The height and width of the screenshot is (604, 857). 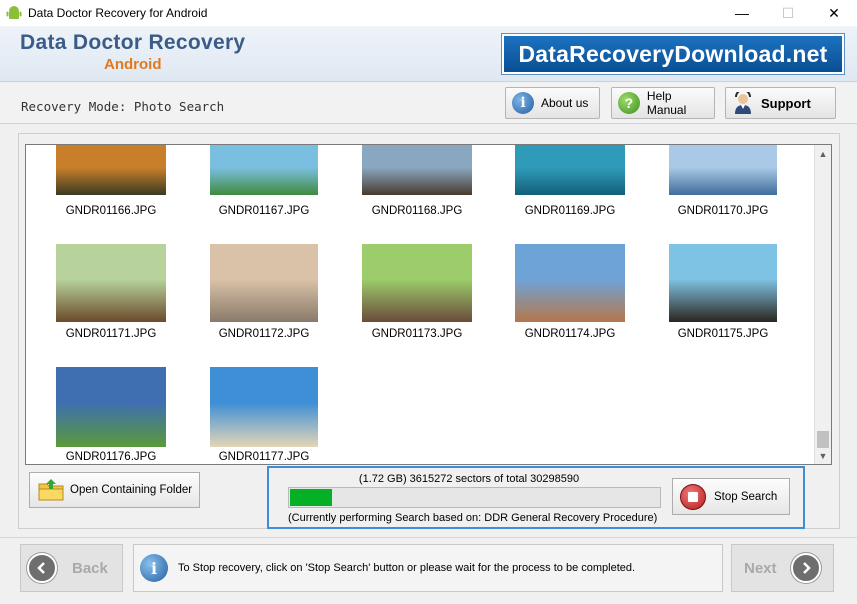 What do you see at coordinates (822, 304) in the screenshot?
I see `vertical-scrollbar: ▲ ▼` at bounding box center [822, 304].